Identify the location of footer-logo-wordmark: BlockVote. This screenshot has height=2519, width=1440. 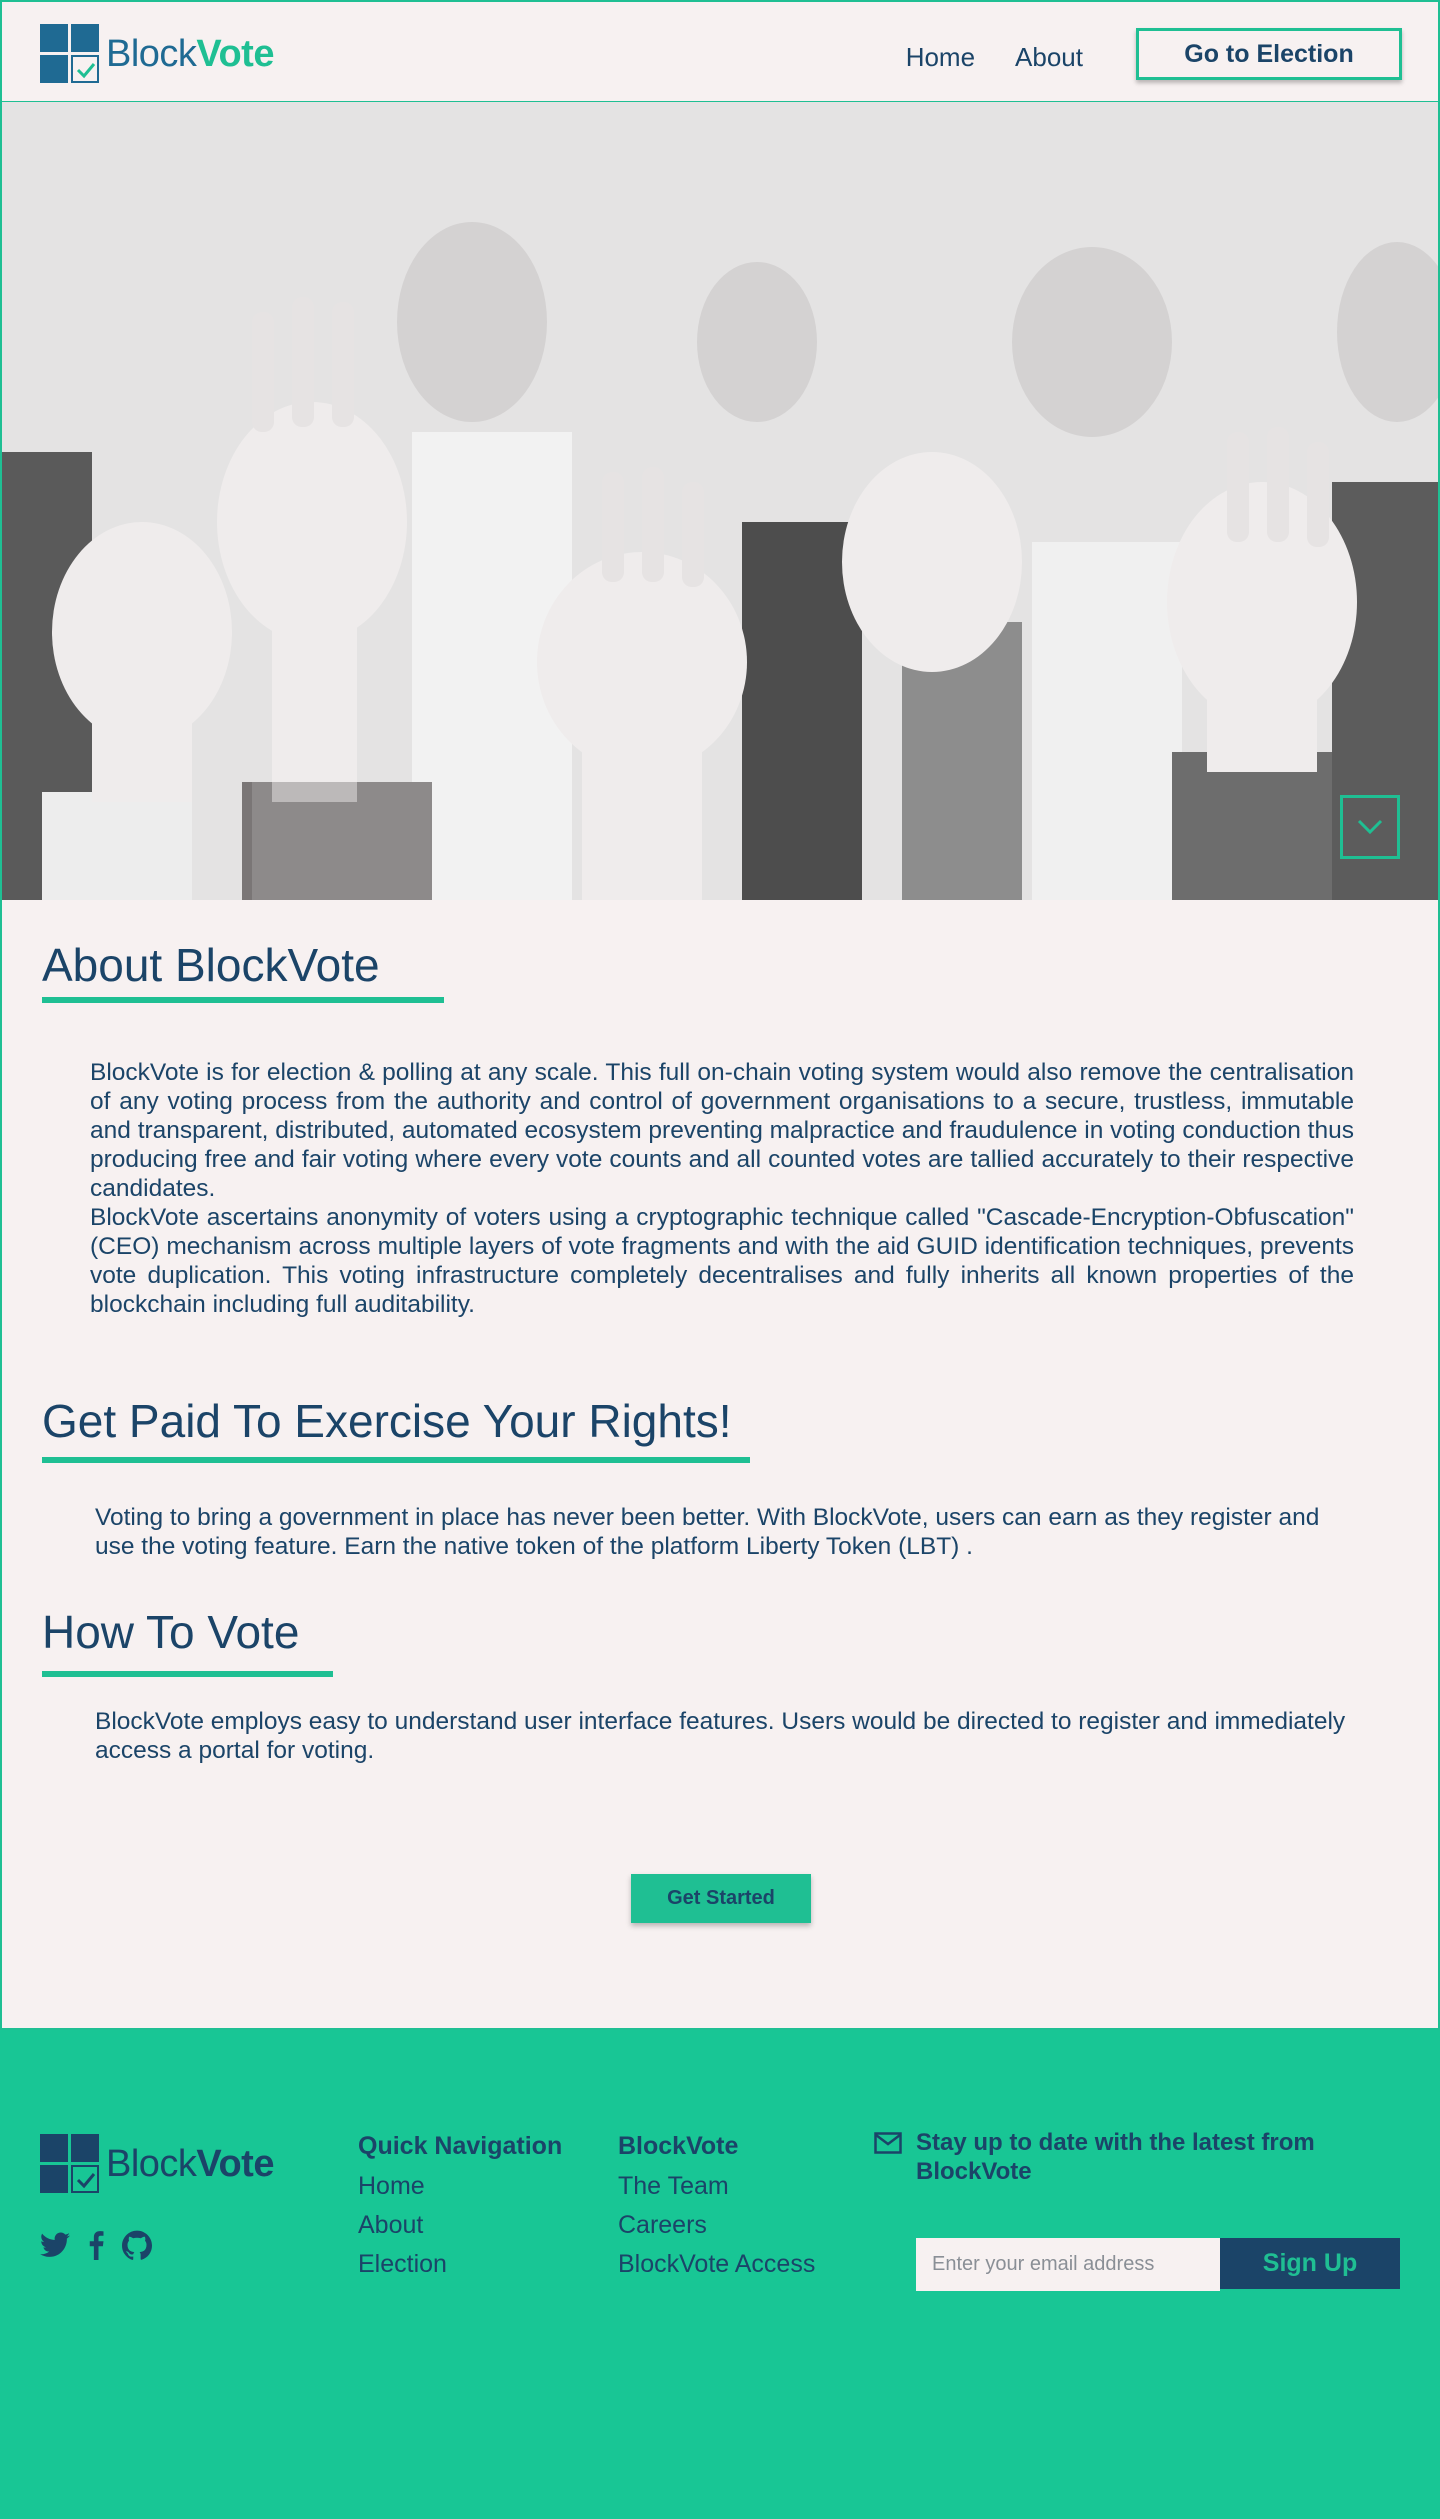
(190, 2164).